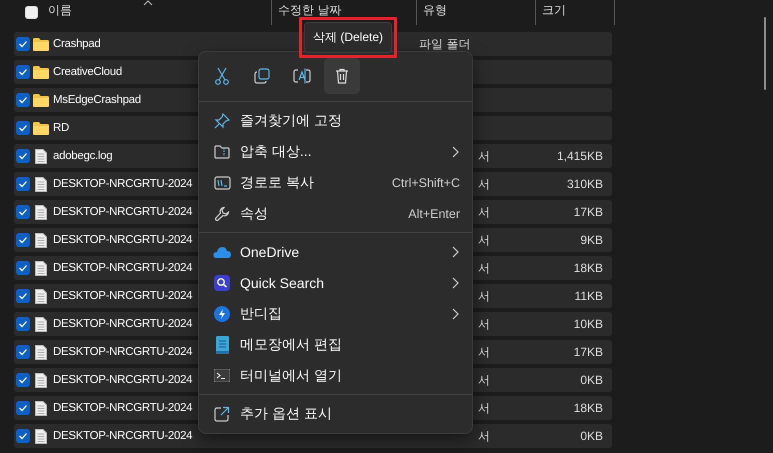 The width and height of the screenshot is (773, 453). Describe the element at coordinates (97, 100) in the screenshot. I see `file-name: MsEdgeCrashpad` at that location.